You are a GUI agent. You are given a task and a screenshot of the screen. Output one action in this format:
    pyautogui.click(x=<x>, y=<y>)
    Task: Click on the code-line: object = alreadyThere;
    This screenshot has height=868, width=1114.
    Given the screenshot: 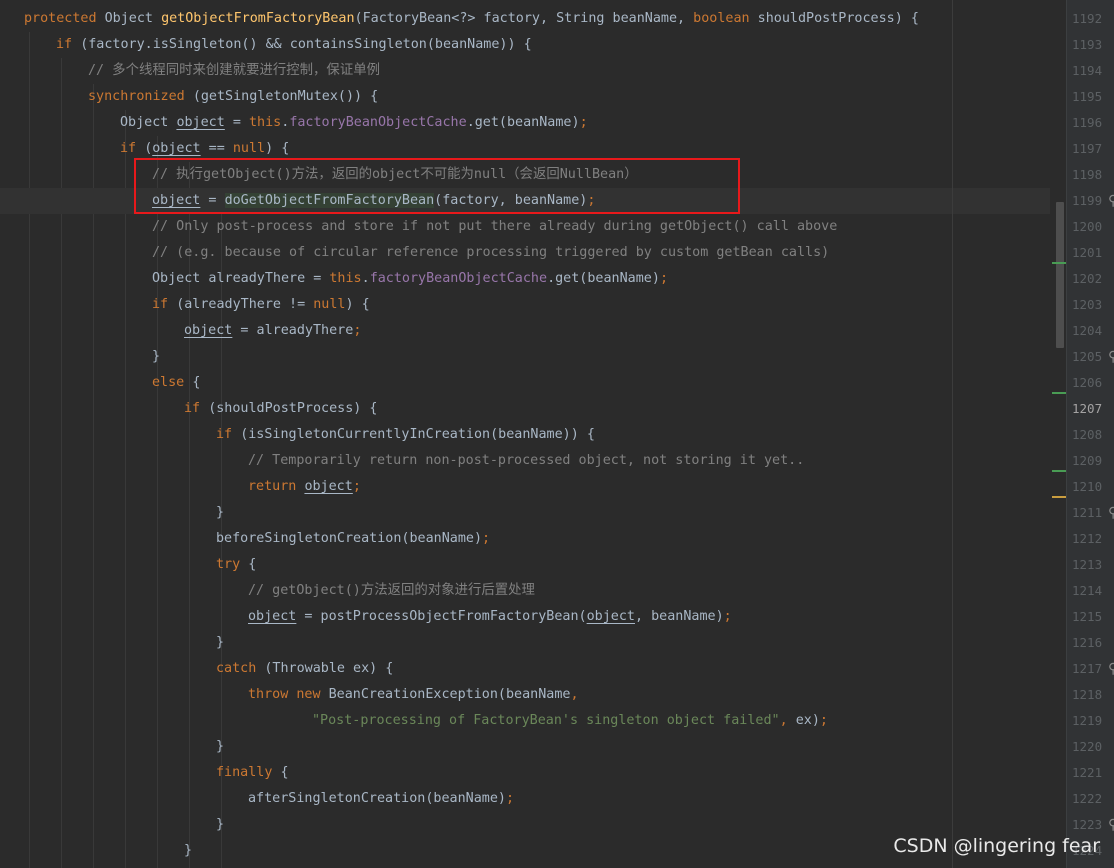 What is the action you would take?
    pyautogui.click(x=528, y=331)
    